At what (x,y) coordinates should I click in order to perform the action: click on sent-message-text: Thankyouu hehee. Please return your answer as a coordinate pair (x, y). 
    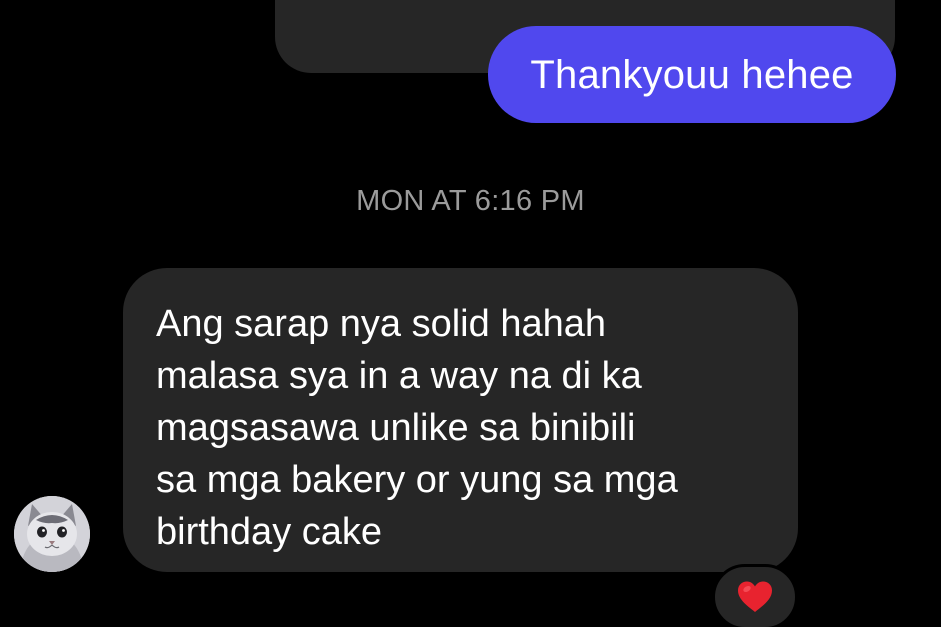
    Looking at the image, I should click on (692, 74).